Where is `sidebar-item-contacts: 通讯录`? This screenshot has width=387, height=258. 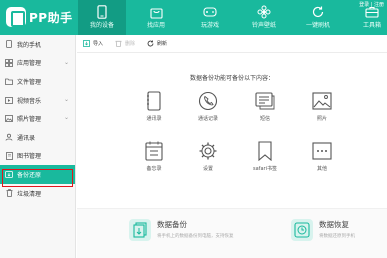 sidebar-item-contacts: 通讯录 is located at coordinates (37, 137).